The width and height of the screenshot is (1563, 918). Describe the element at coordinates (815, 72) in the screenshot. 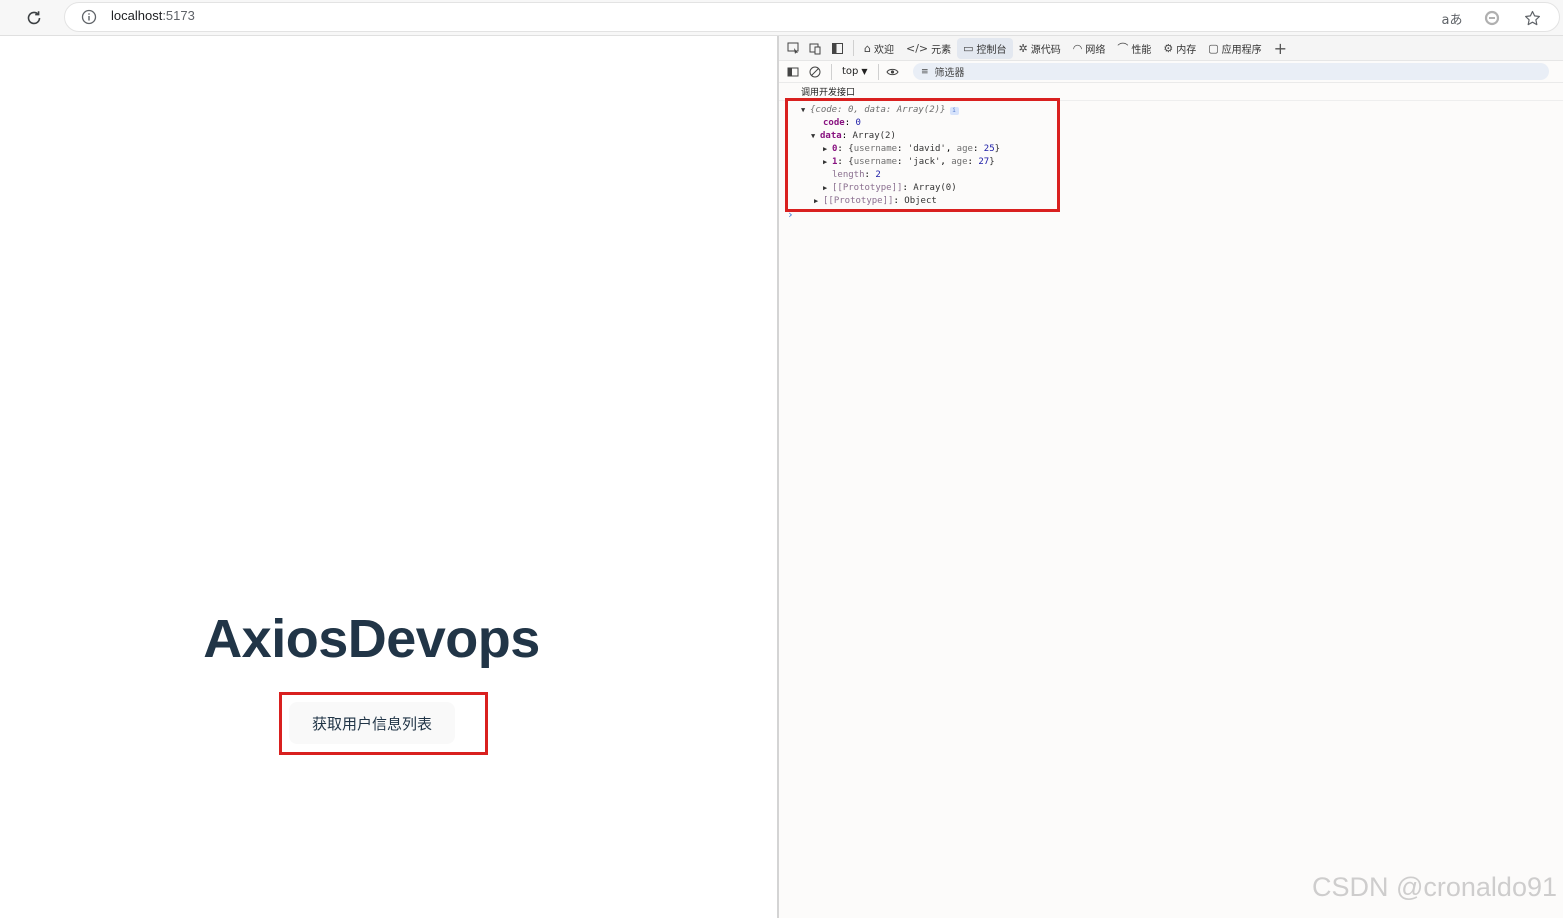

I see `clear-console-icon` at that location.